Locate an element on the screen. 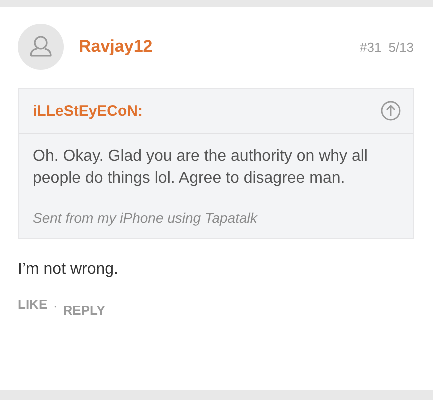  post-text: I’m not wrong. is located at coordinates (69, 270).